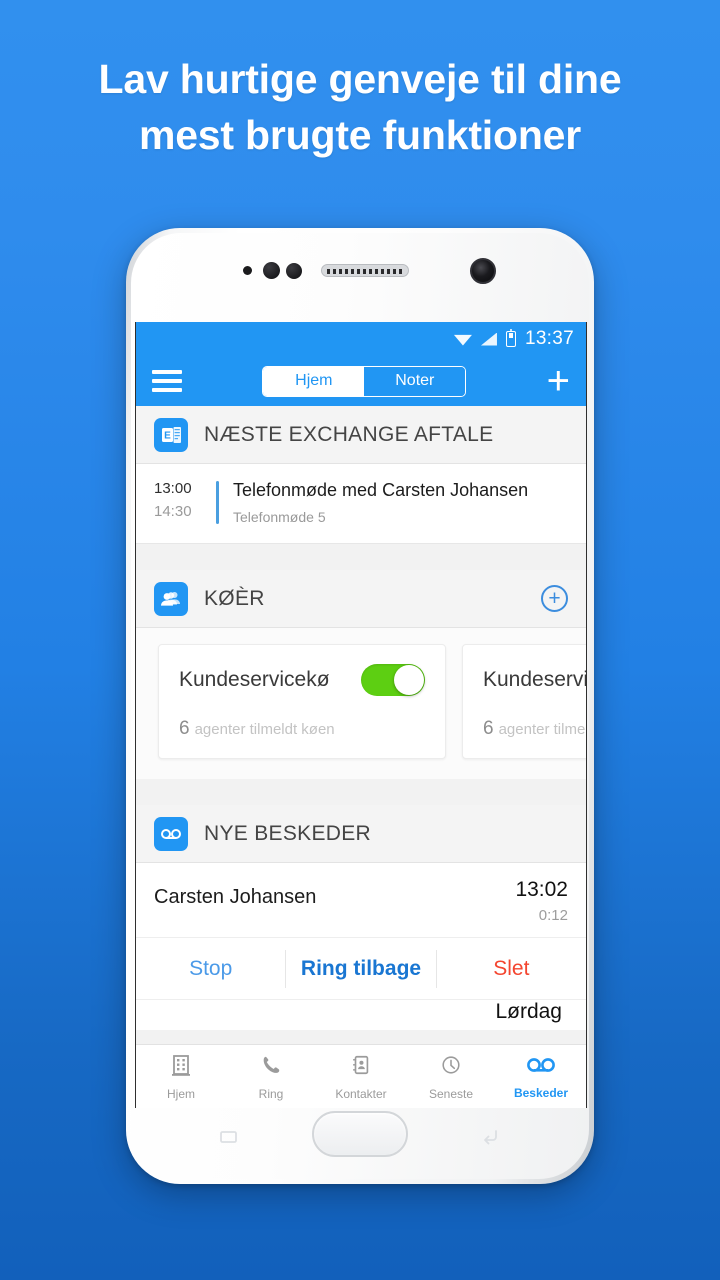 The image size is (720, 1280). I want to click on appointment-accent-bar, so click(217, 502).